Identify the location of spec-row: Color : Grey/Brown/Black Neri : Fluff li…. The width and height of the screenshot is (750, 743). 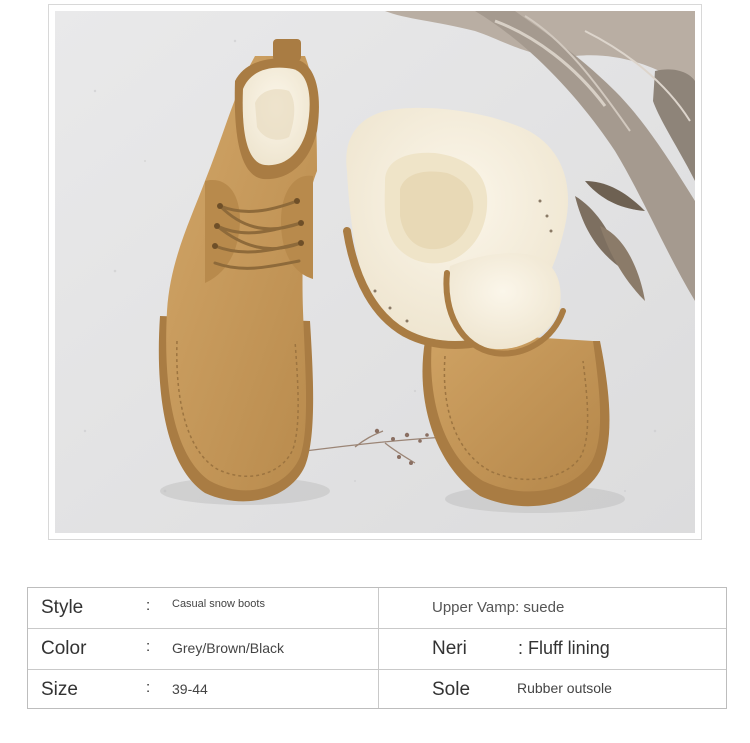
(377, 649).